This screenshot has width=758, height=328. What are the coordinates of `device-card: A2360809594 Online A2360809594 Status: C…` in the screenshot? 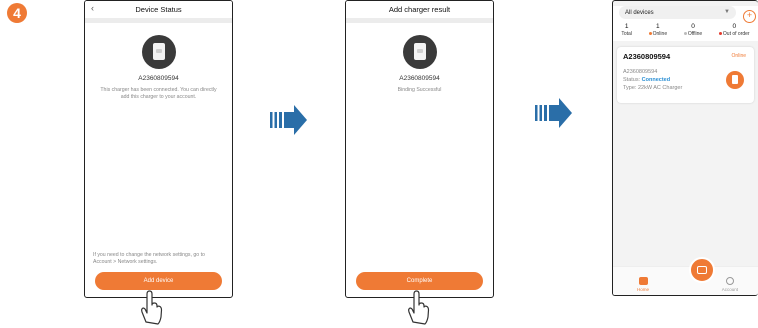 It's located at (685, 75).